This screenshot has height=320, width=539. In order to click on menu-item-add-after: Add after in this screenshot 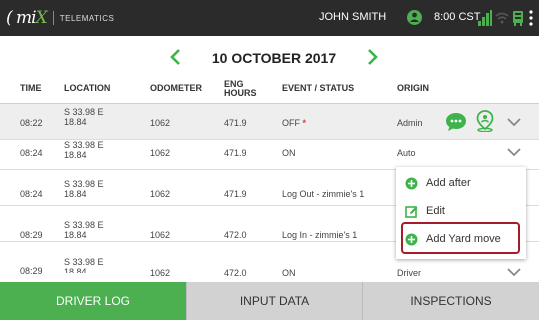, I will do `click(461, 183)`.